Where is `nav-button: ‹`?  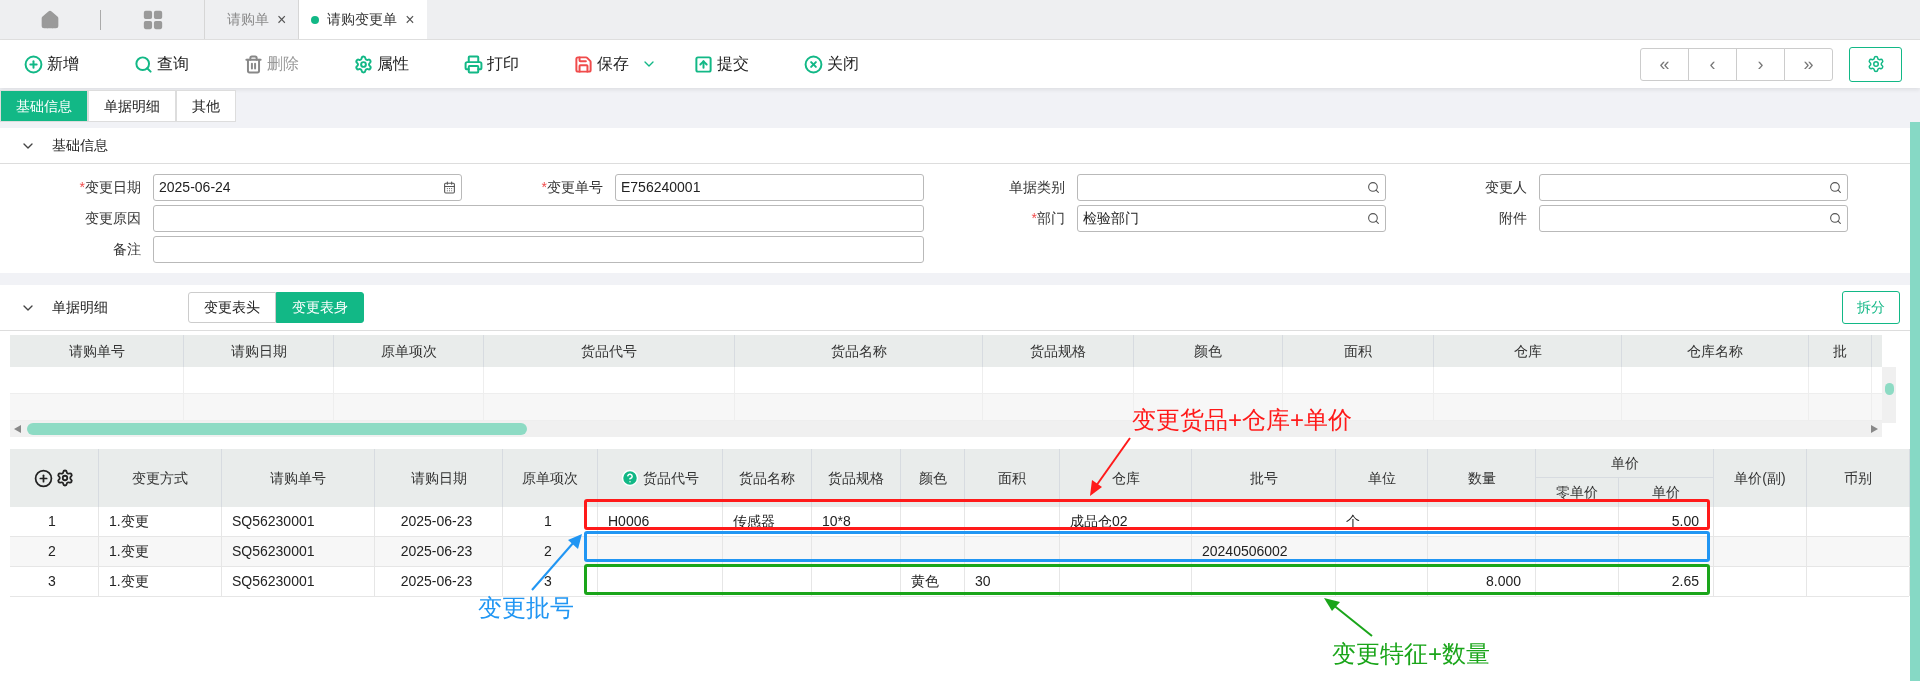 nav-button: ‹ is located at coordinates (1712, 64).